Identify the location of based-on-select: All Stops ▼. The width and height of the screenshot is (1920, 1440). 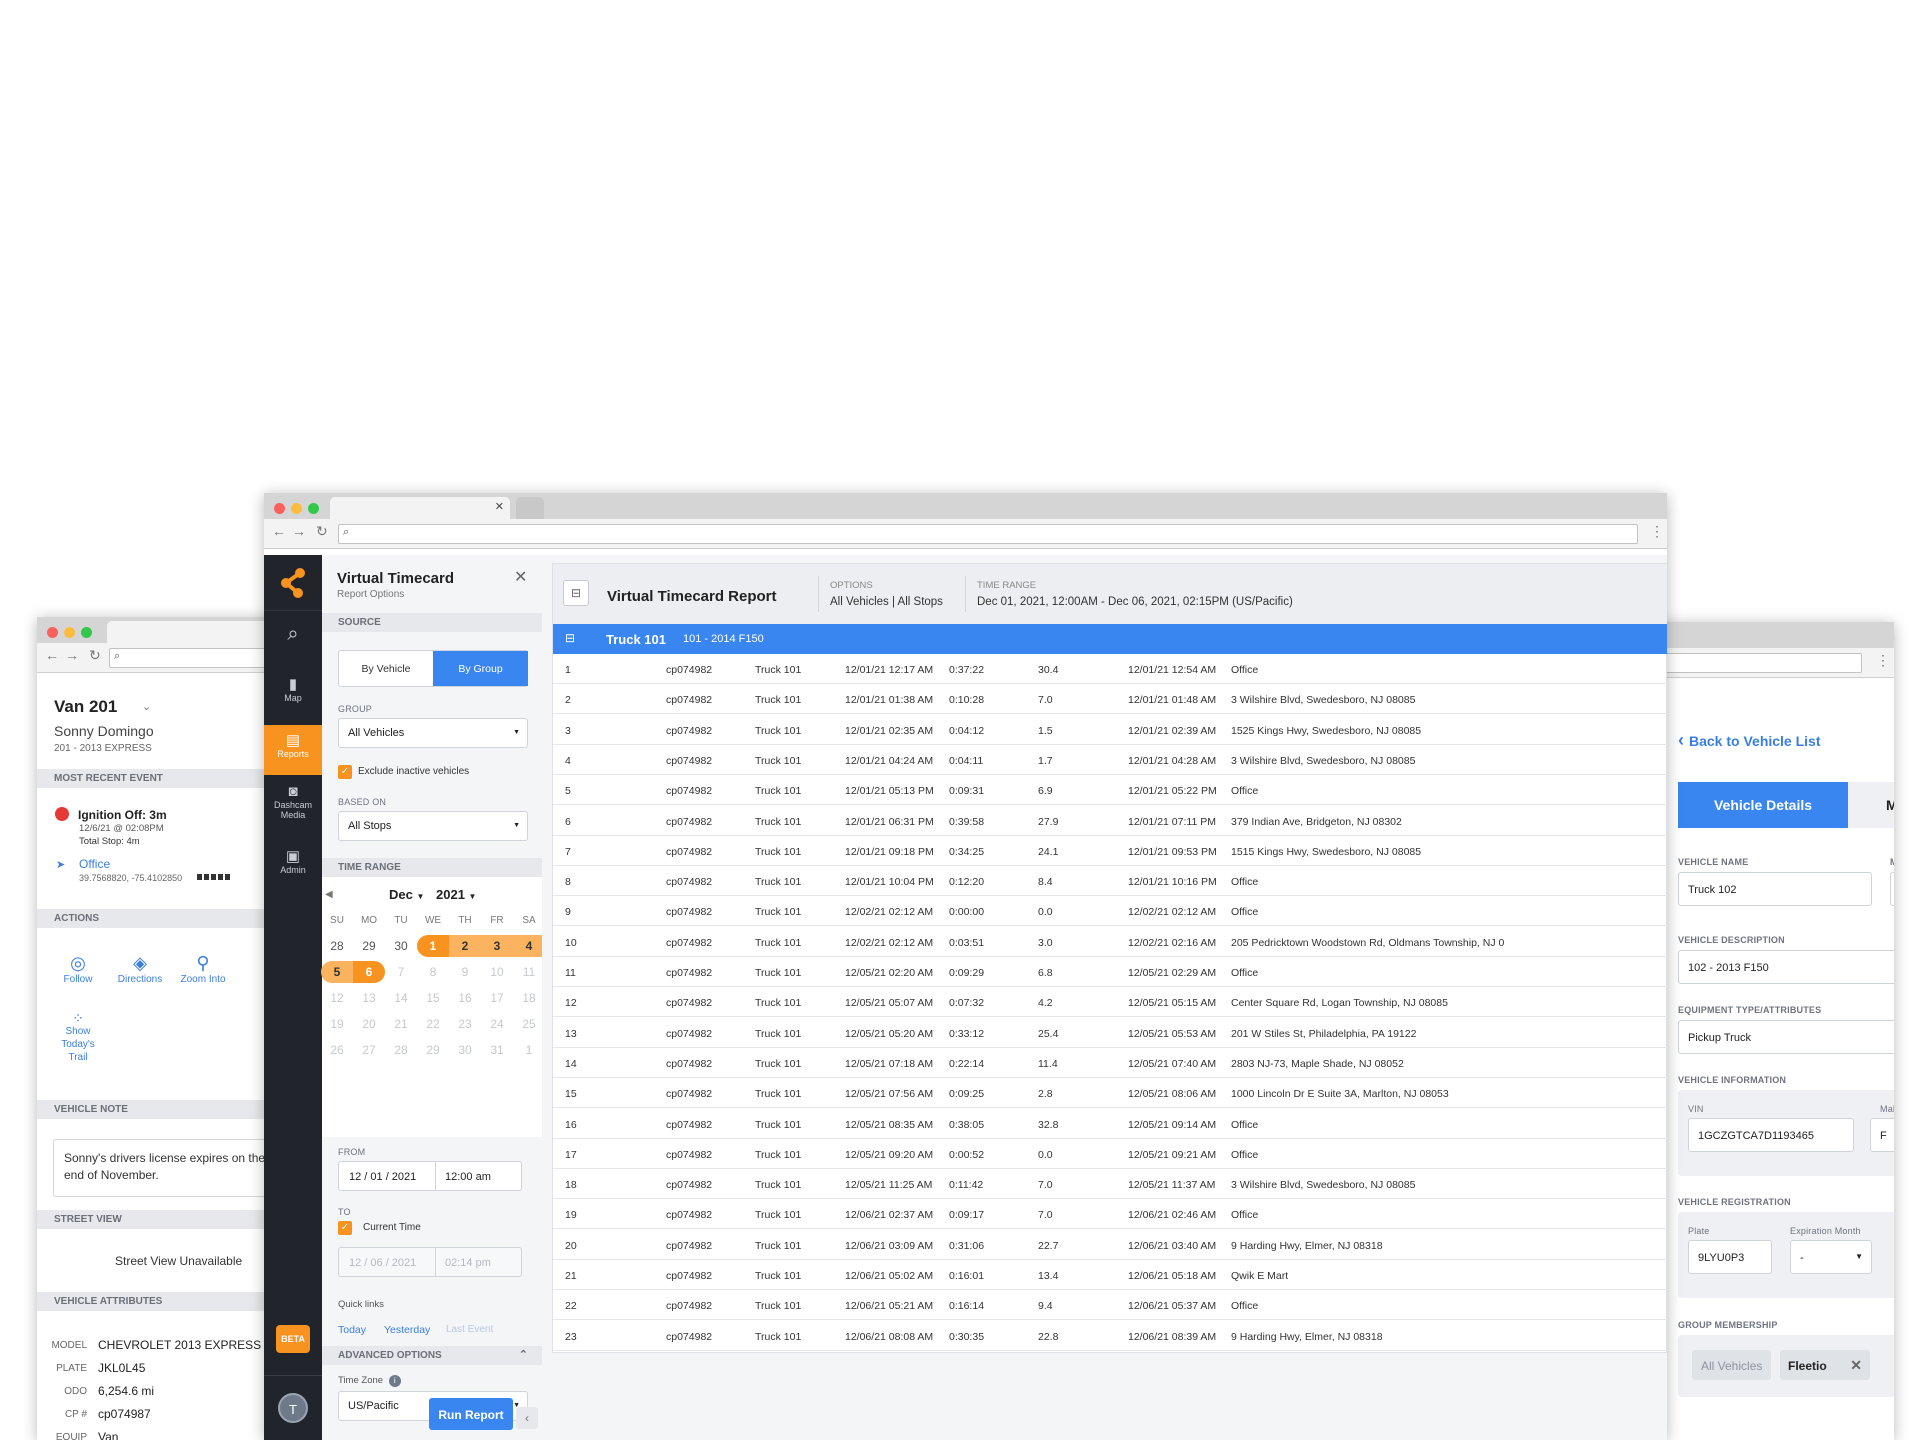
(433, 826).